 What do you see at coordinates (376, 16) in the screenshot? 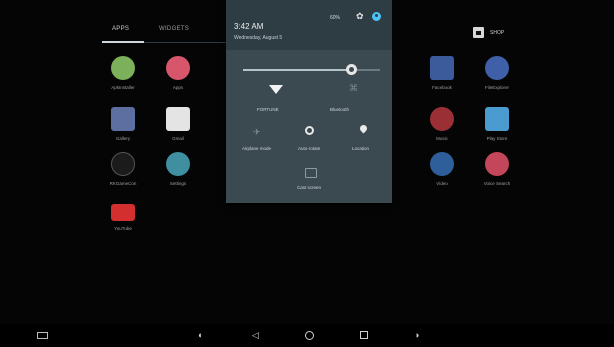
I see `user-avatar-icon` at bounding box center [376, 16].